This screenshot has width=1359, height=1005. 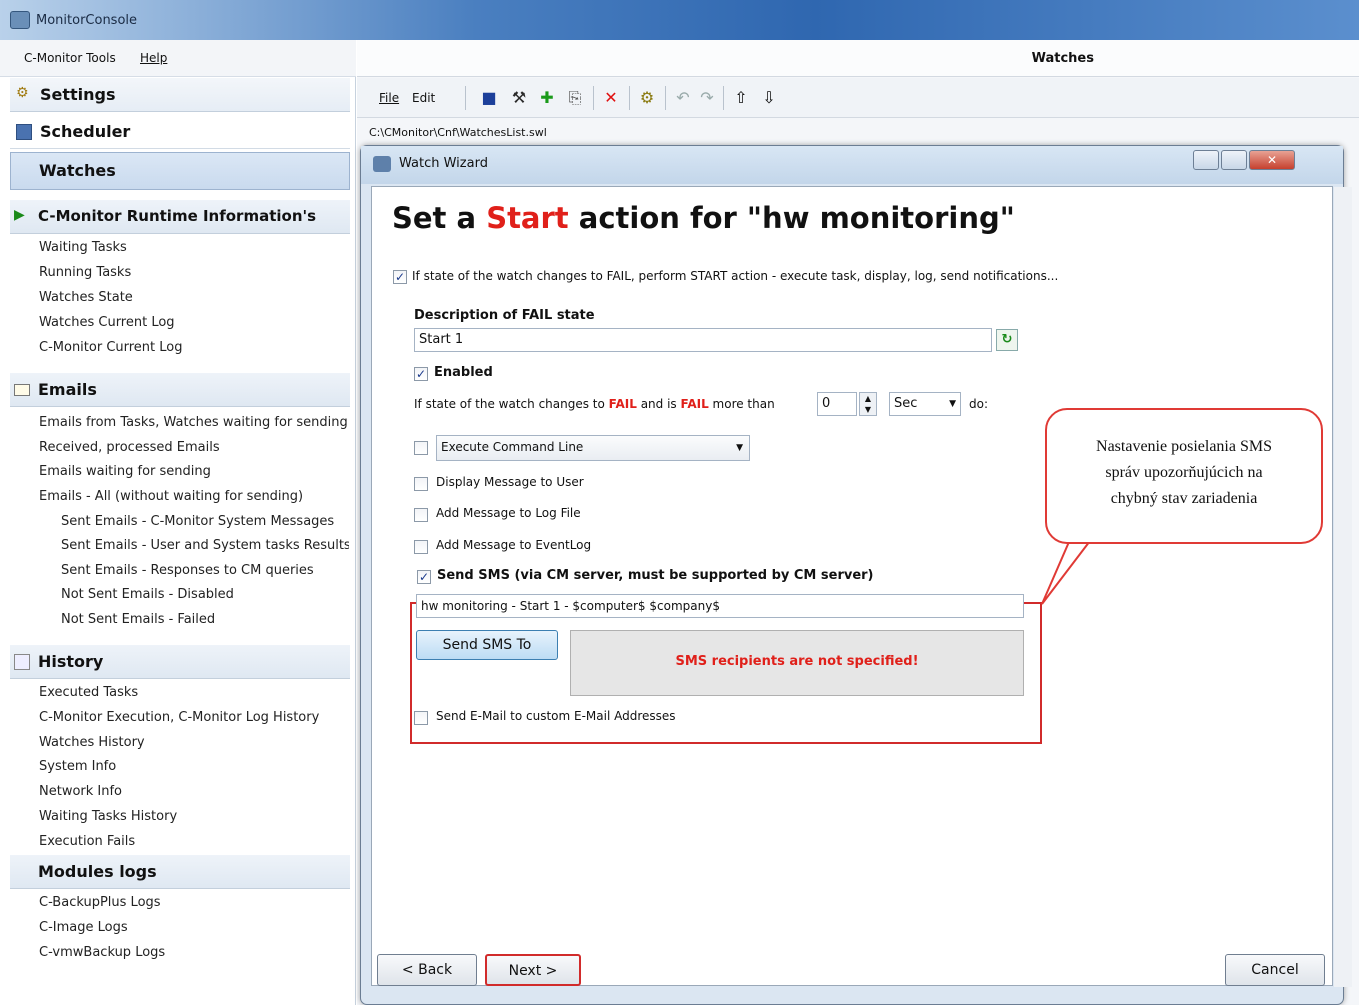 I want to click on sidebar-item-cbackupplus-logs: C-BackupPlus Logs, so click(x=100, y=902).